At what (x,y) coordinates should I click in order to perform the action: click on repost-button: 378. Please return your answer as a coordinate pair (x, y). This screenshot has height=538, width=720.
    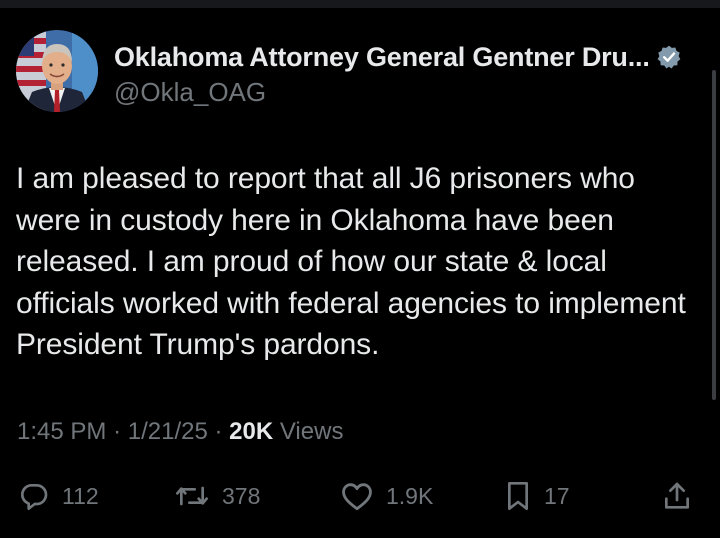
    Looking at the image, I should click on (217, 496).